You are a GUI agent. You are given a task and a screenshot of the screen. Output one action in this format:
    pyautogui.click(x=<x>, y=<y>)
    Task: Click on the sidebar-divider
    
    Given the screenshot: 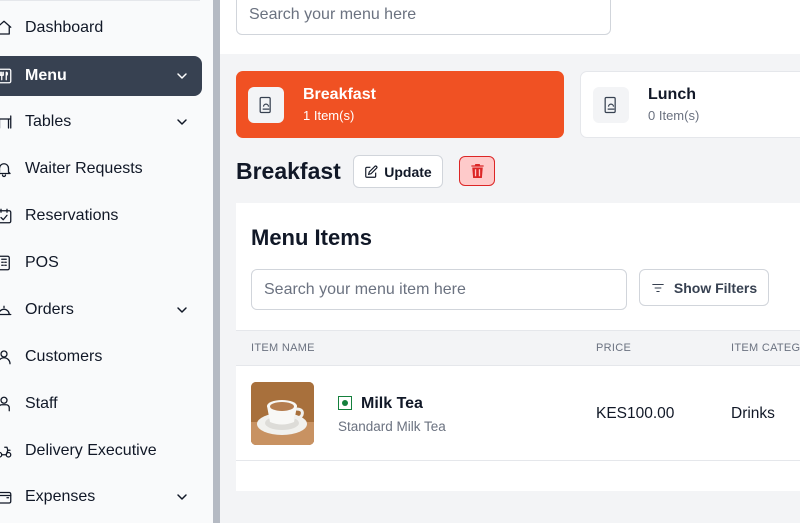 What is the action you would take?
    pyautogui.click(x=100, y=0)
    